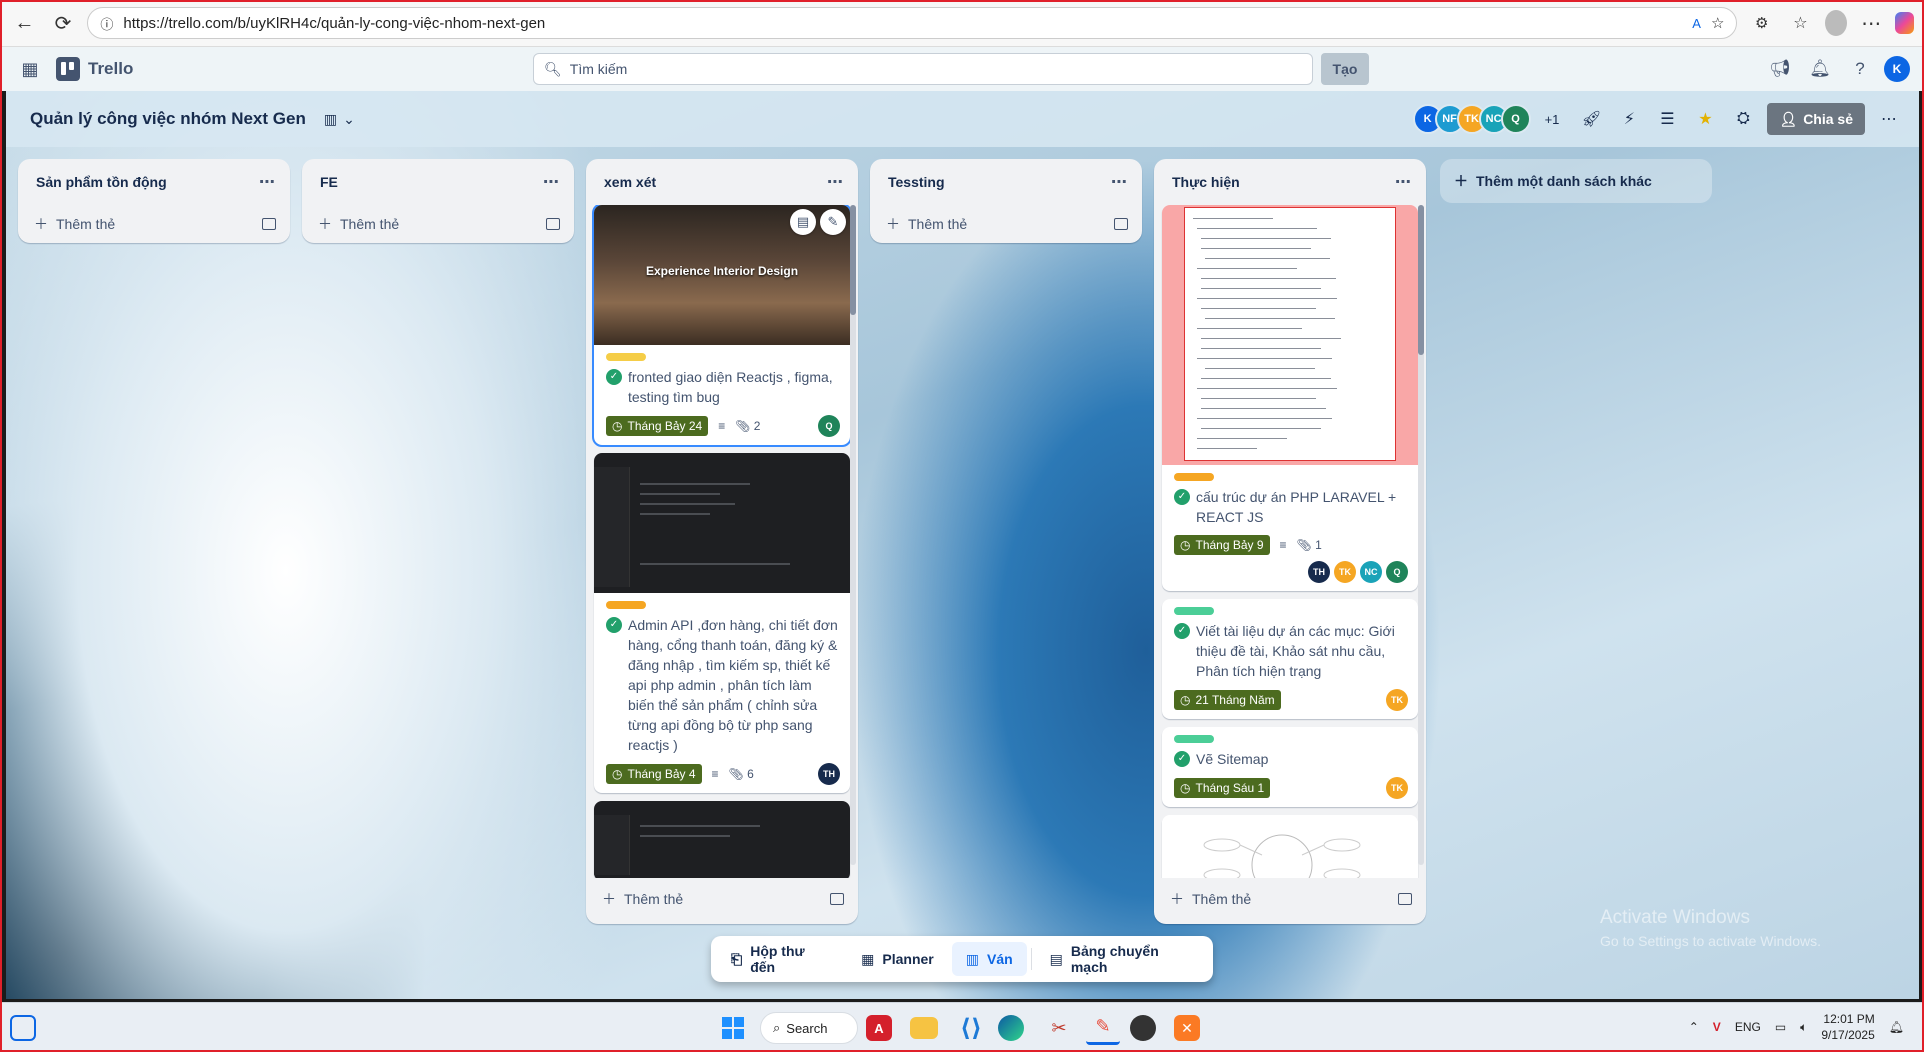  I want to click on edit-icon: ✎, so click(833, 222).